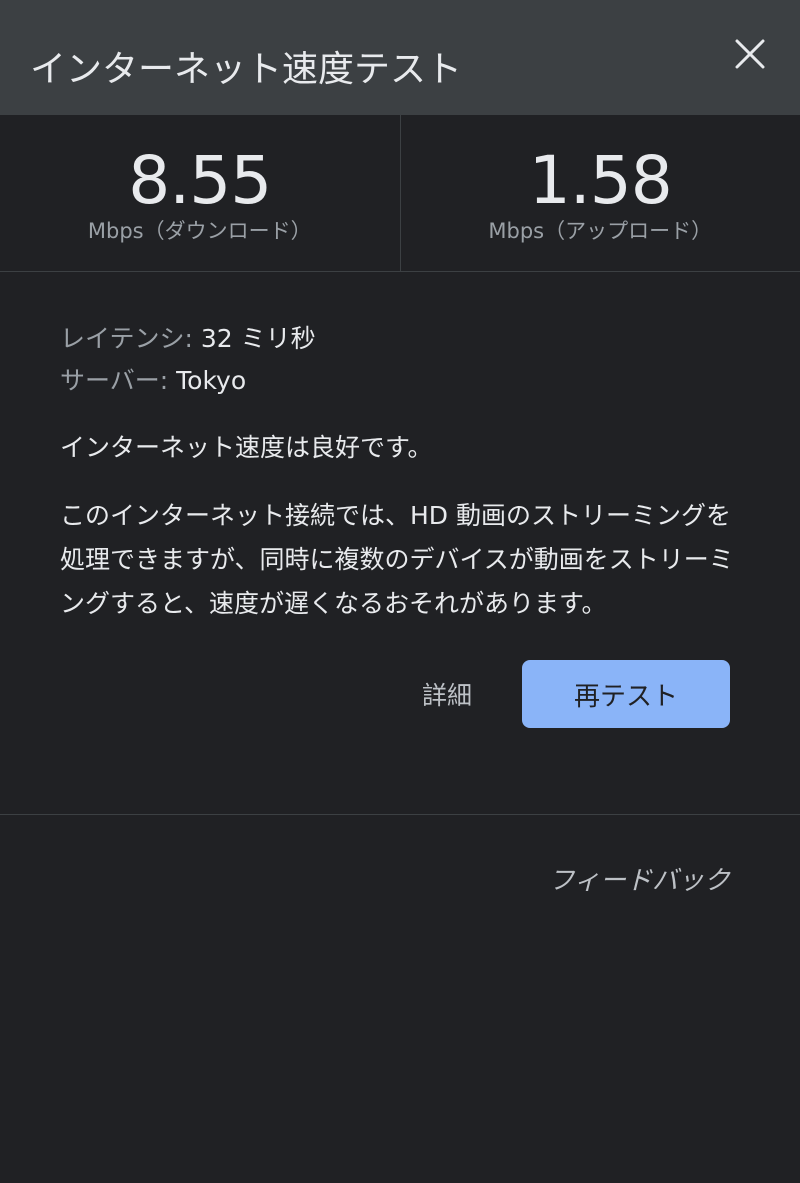  Describe the element at coordinates (400, 694) in the screenshot. I see `action-row: 詳細 再テスト` at that location.